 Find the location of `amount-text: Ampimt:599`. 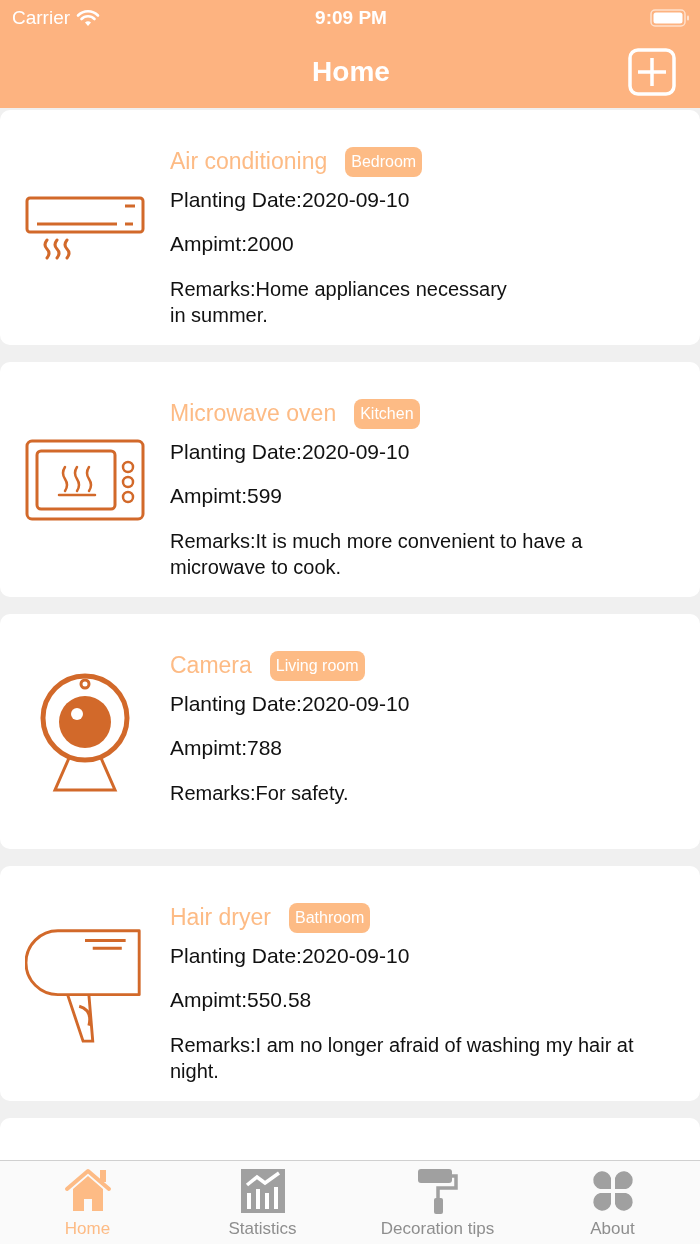

amount-text: Ampimt:599 is located at coordinates (227, 496).